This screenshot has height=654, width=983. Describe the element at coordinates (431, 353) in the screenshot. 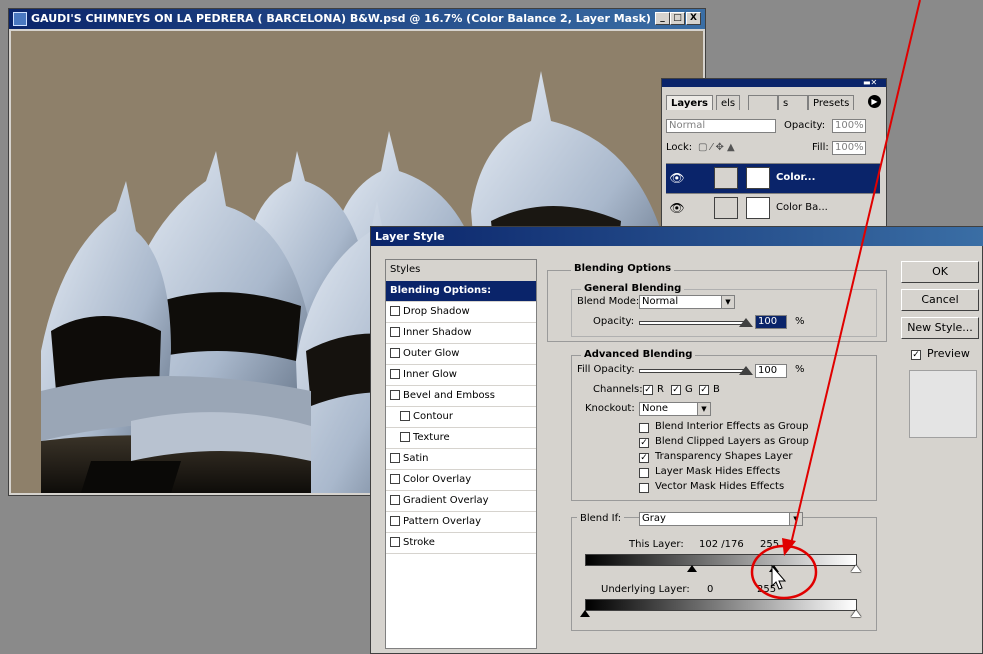

I see `style-label: Outer Glow` at that location.